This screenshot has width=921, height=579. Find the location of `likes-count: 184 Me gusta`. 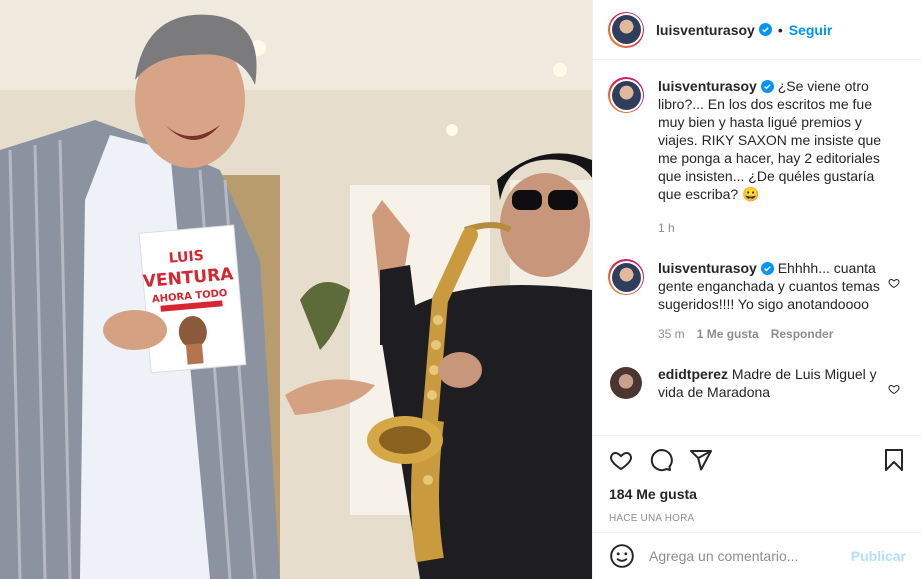

likes-count: 184 Me gusta is located at coordinates (757, 494).